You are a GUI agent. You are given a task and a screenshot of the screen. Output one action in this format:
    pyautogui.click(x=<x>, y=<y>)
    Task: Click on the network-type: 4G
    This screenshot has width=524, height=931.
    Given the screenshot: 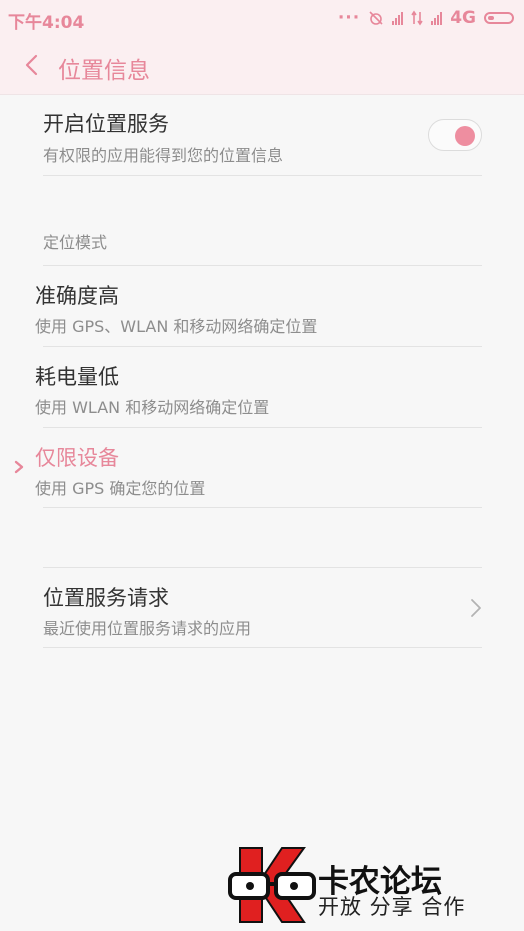 What is the action you would take?
    pyautogui.click(x=463, y=18)
    